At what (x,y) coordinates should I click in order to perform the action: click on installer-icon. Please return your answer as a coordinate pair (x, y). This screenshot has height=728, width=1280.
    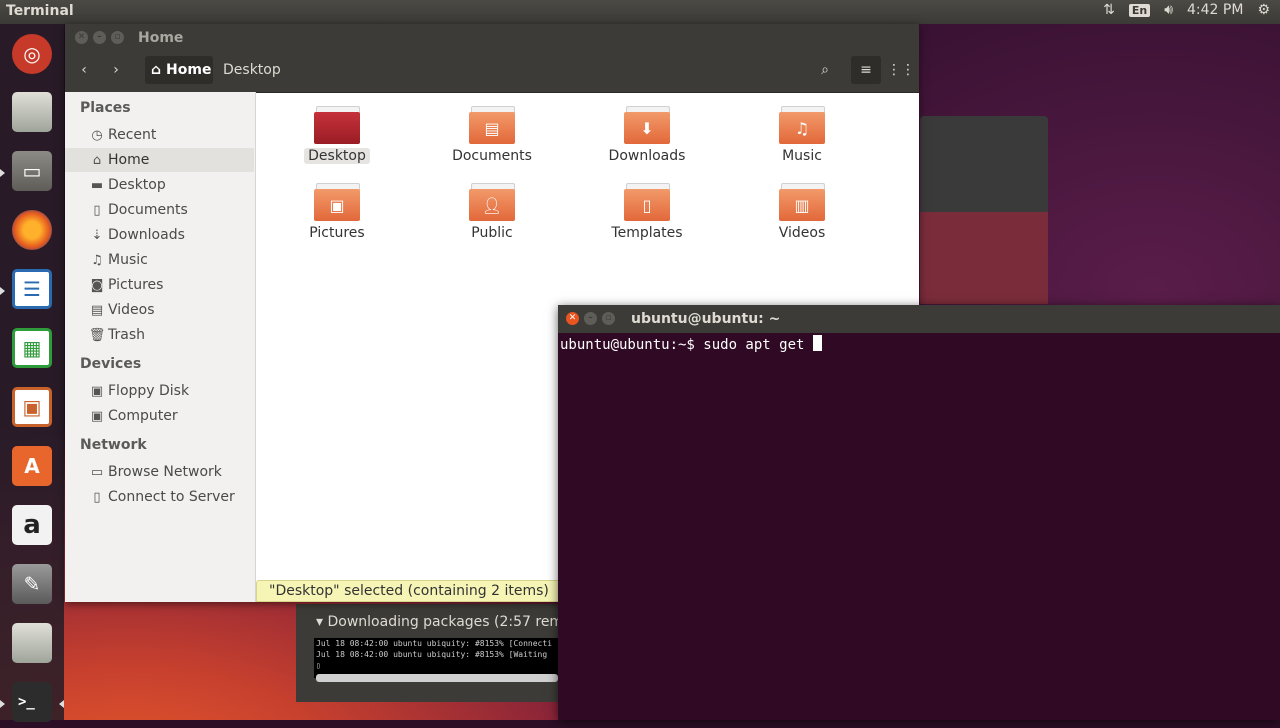
    Looking at the image, I should click on (32, 112).